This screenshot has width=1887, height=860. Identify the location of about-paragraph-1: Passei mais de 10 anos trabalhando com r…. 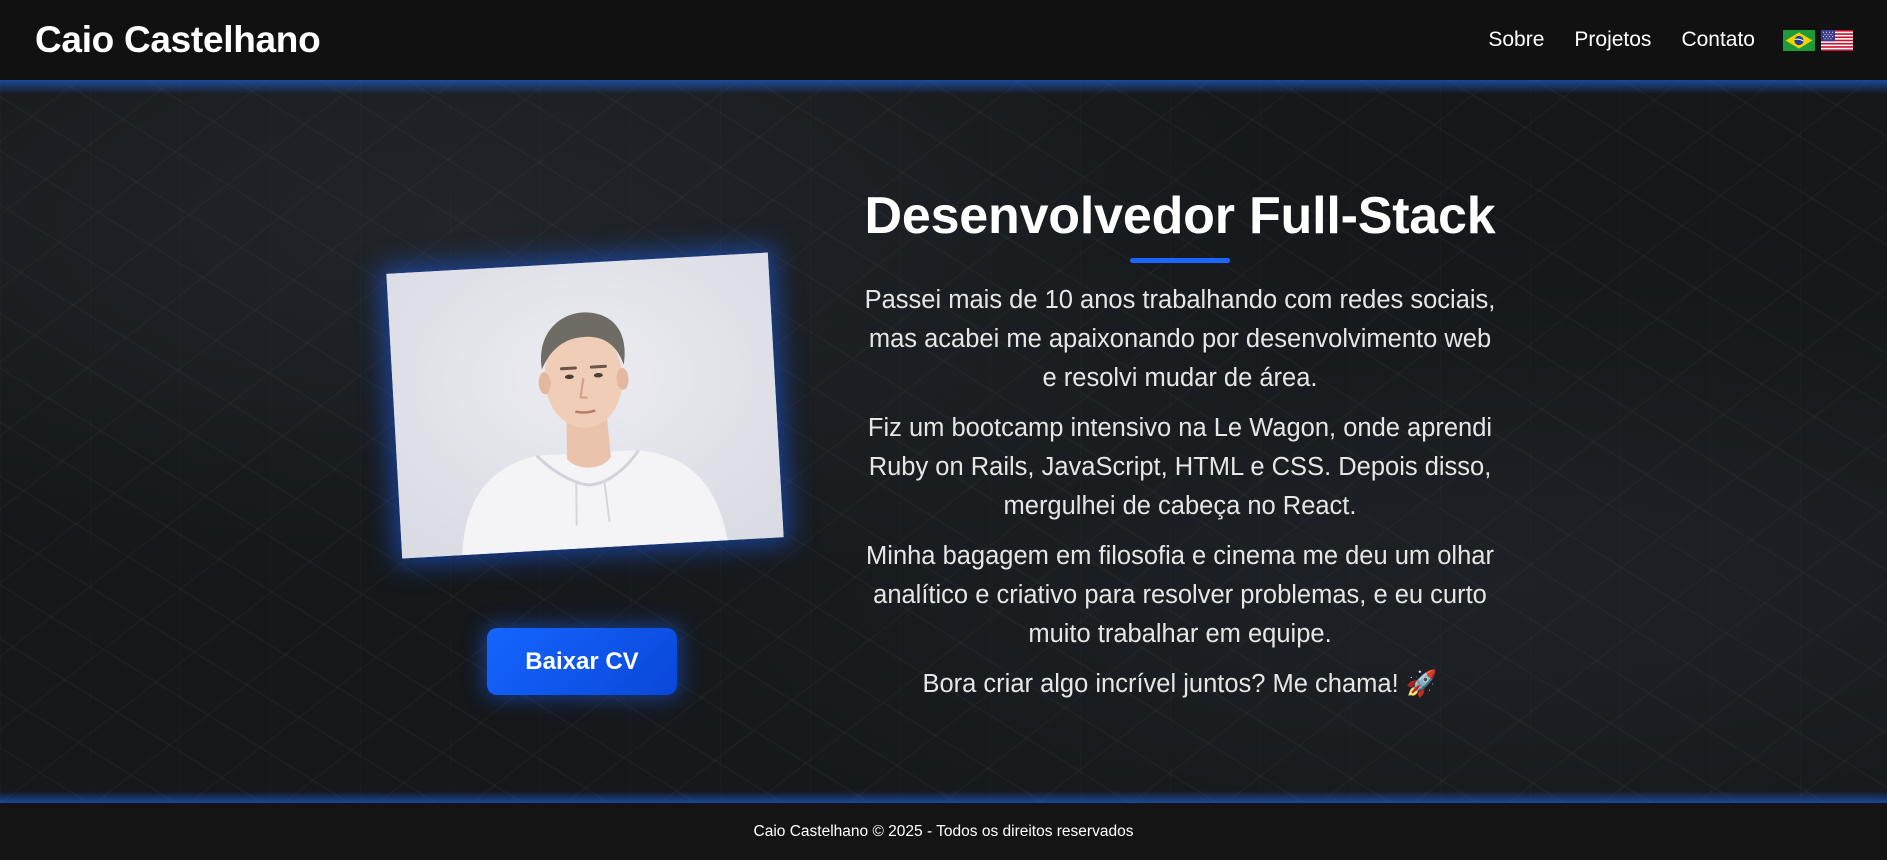
(1180, 339).